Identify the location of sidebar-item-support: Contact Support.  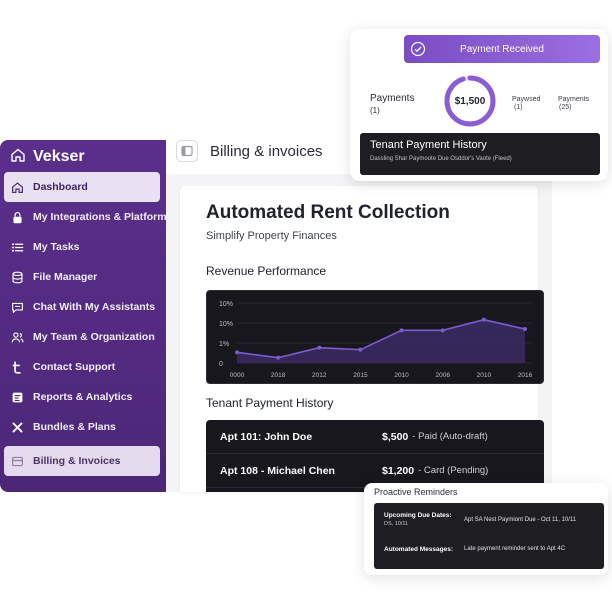
(82, 367).